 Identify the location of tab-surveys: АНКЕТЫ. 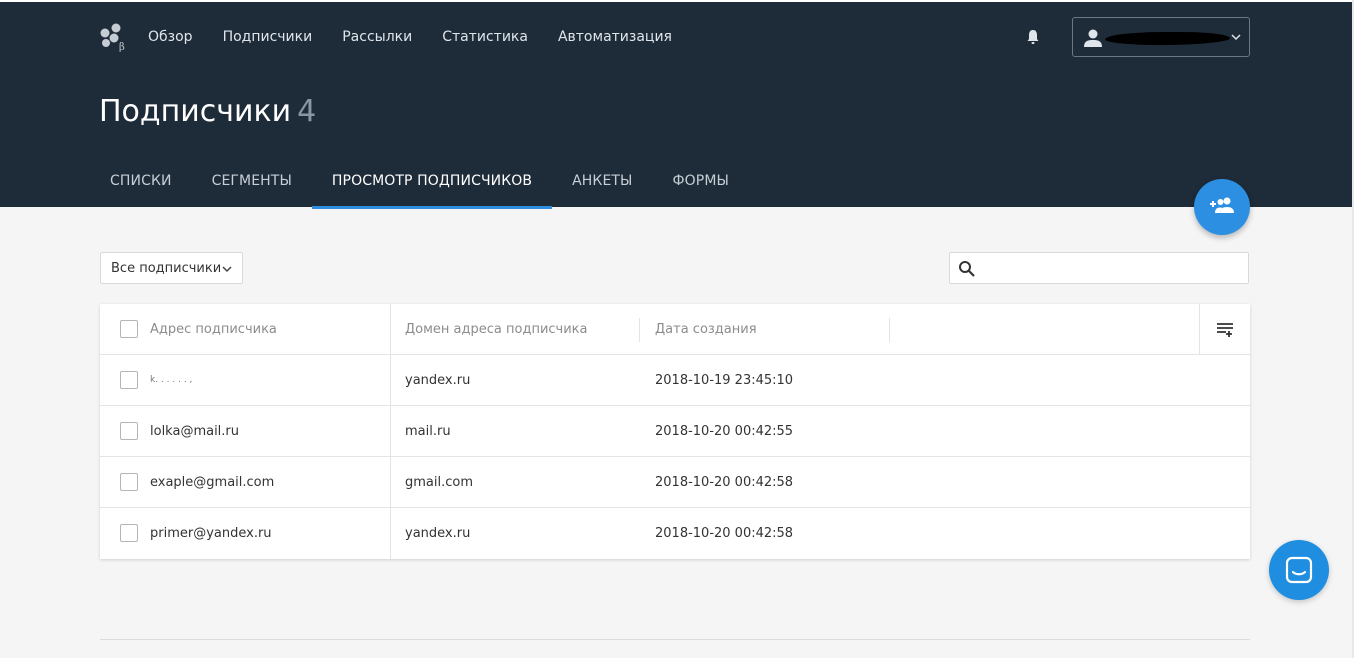
(602, 181).